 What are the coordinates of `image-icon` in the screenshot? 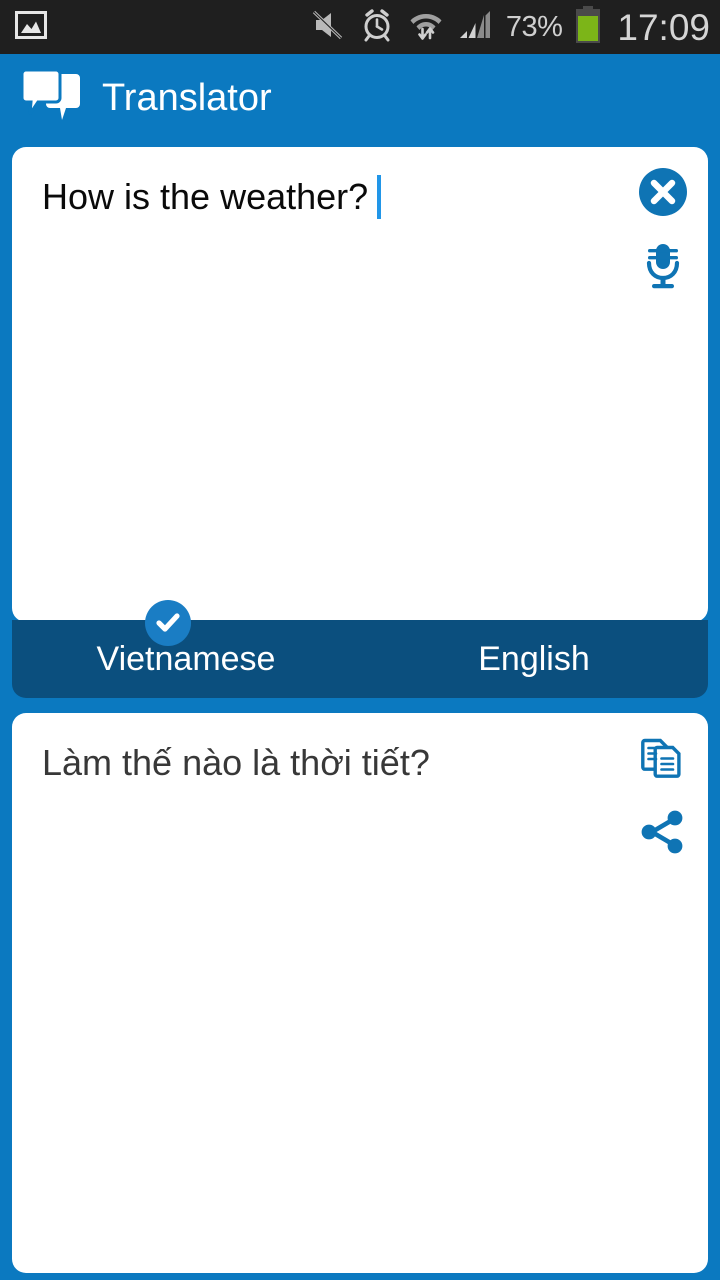 It's located at (31, 27).